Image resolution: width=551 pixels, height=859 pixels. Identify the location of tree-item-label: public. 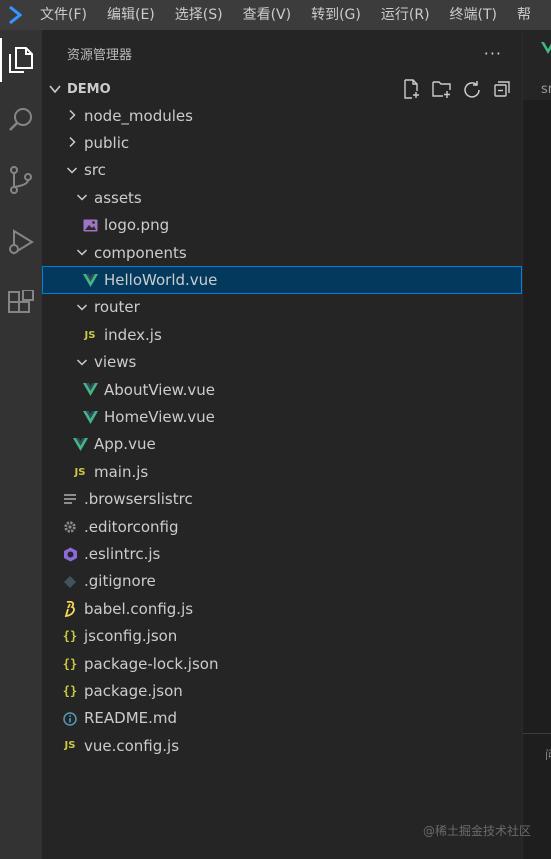
(107, 143).